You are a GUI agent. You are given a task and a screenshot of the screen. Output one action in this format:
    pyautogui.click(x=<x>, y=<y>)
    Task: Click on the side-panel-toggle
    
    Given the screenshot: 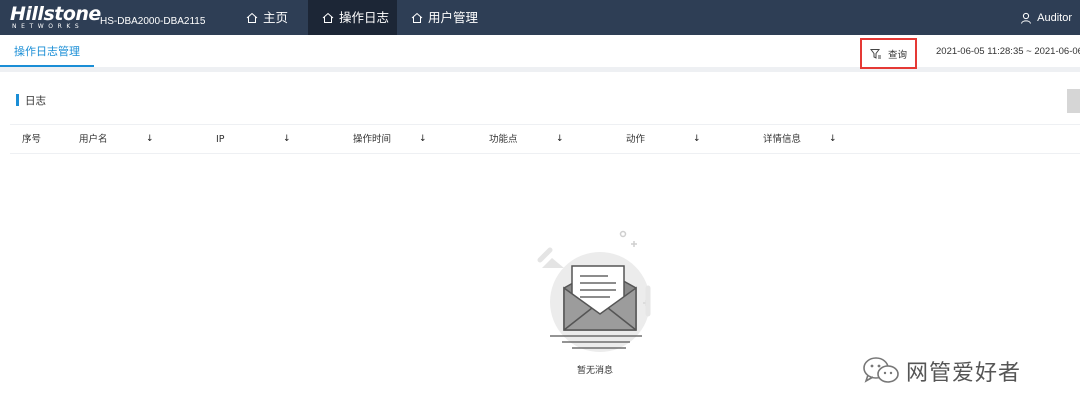 What is the action you would take?
    pyautogui.click(x=1073, y=101)
    